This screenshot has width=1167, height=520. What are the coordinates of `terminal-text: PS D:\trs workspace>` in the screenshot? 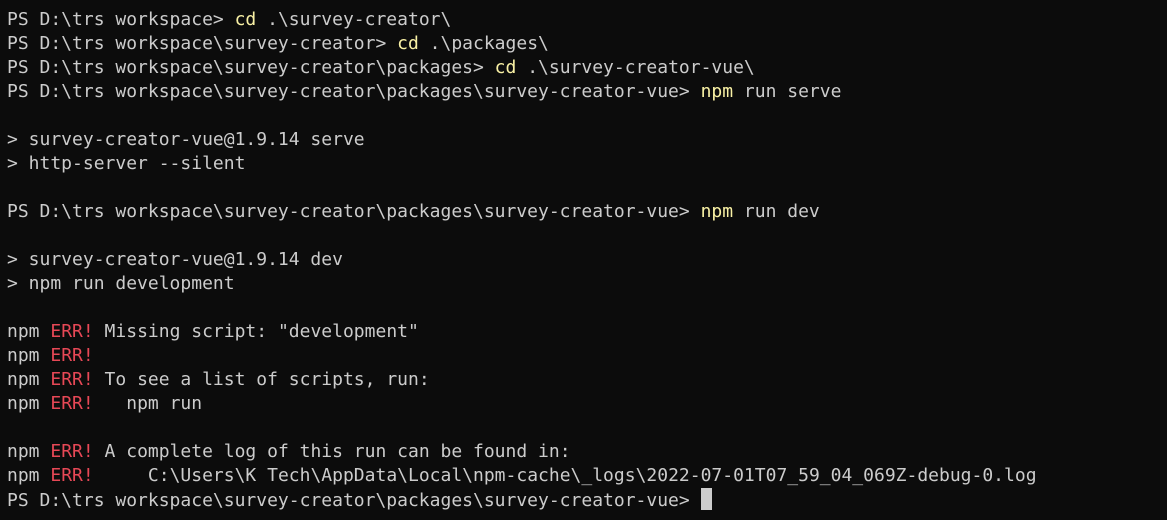 It's located at (121, 19).